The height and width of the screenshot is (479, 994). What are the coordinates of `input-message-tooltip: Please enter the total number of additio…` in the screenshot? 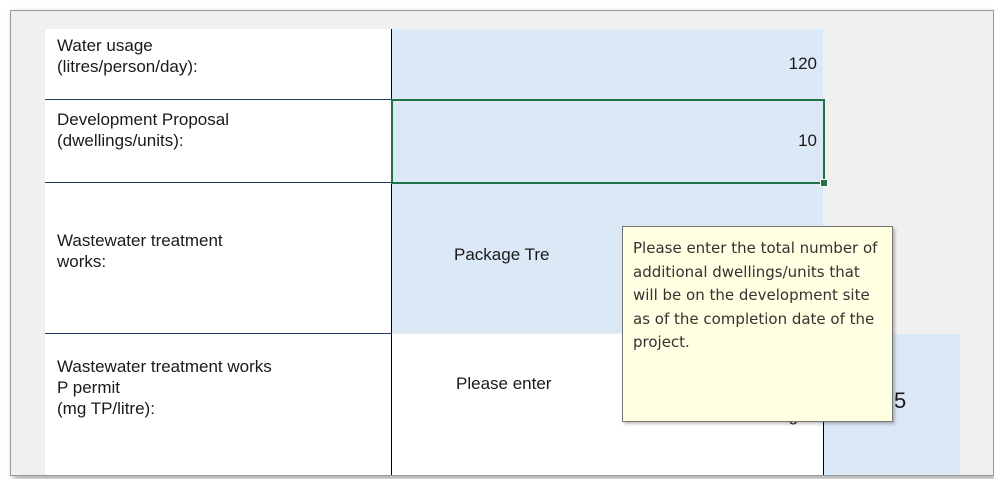 It's located at (757, 324).